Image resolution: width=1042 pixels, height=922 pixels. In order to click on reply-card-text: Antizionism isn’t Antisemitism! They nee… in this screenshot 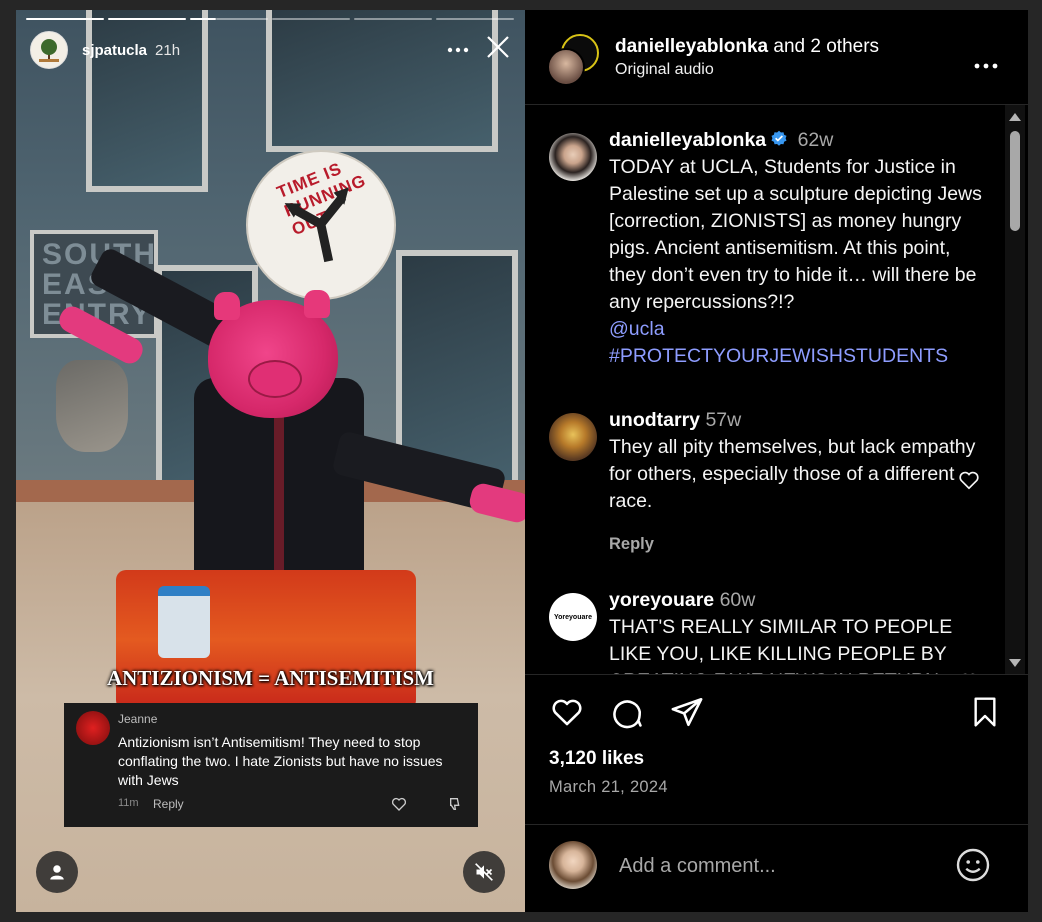, I will do `click(280, 761)`.